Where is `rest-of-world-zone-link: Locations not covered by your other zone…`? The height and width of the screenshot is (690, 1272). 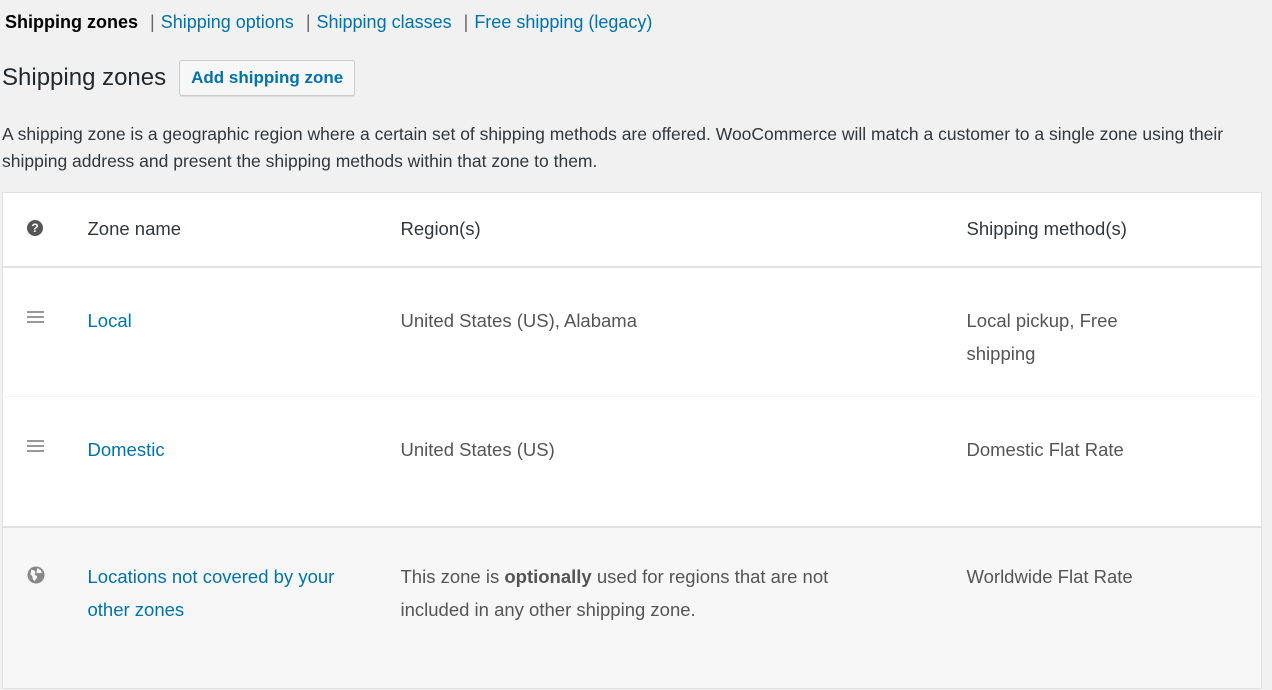 rest-of-world-zone-link: Locations not covered by your other zone… is located at coordinates (211, 593).